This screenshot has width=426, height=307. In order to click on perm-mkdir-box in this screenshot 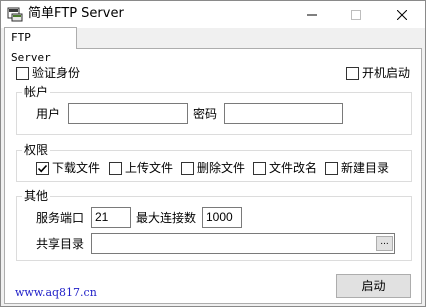, I will do `click(331, 168)`.